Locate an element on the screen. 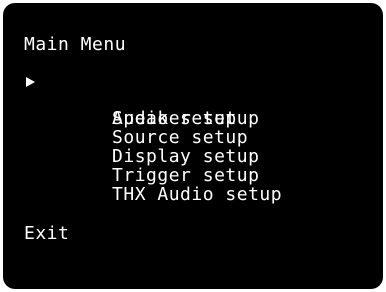 The width and height of the screenshot is (386, 292). menu-item-thx-audio-setup: THX Audio setup is located at coordinates (153, 185).